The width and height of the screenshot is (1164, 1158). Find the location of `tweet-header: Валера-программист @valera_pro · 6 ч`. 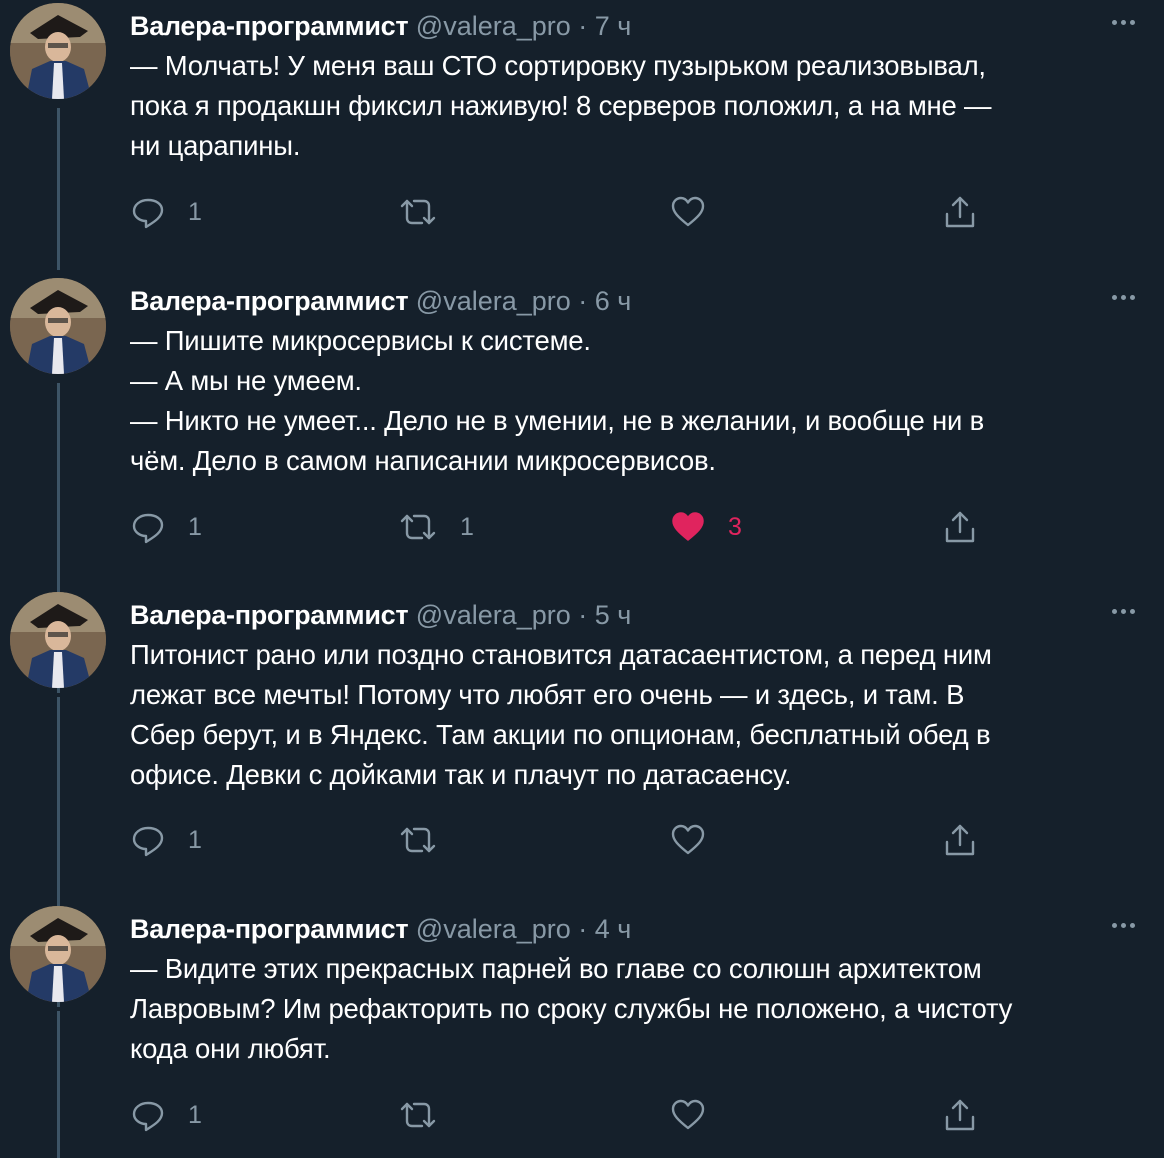

tweet-header: Валера-программист @valera_pro · 6 ч is located at coordinates (380, 301).